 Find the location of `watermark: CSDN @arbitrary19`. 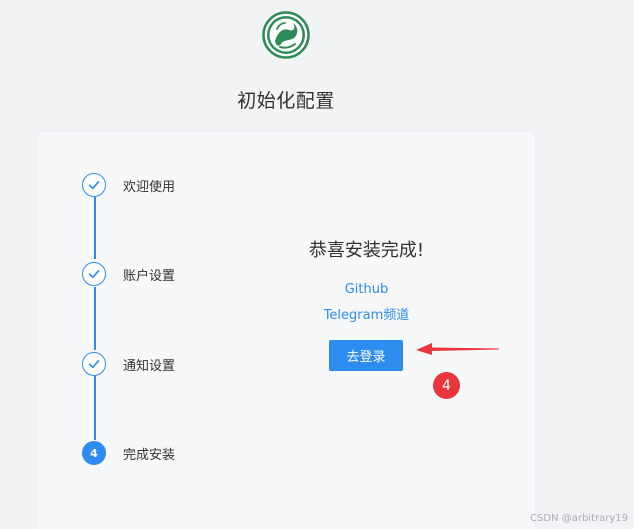

watermark: CSDN @arbitrary19 is located at coordinates (579, 518).